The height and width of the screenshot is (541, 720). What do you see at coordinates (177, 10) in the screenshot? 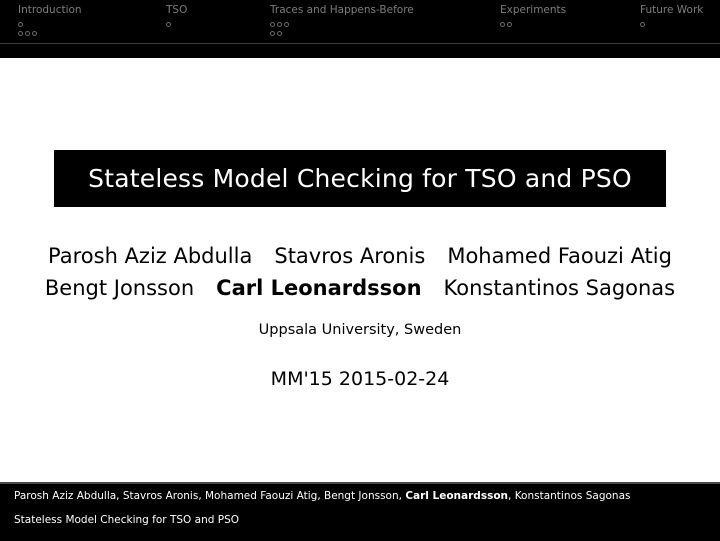
I see `nav-section-label: TSO` at bounding box center [177, 10].